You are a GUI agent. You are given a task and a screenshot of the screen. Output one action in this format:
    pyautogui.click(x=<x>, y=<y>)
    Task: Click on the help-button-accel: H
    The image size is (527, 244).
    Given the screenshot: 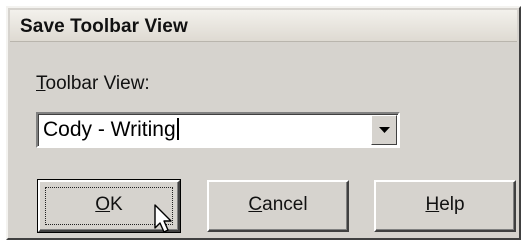 What is the action you would take?
    pyautogui.click(x=432, y=204)
    